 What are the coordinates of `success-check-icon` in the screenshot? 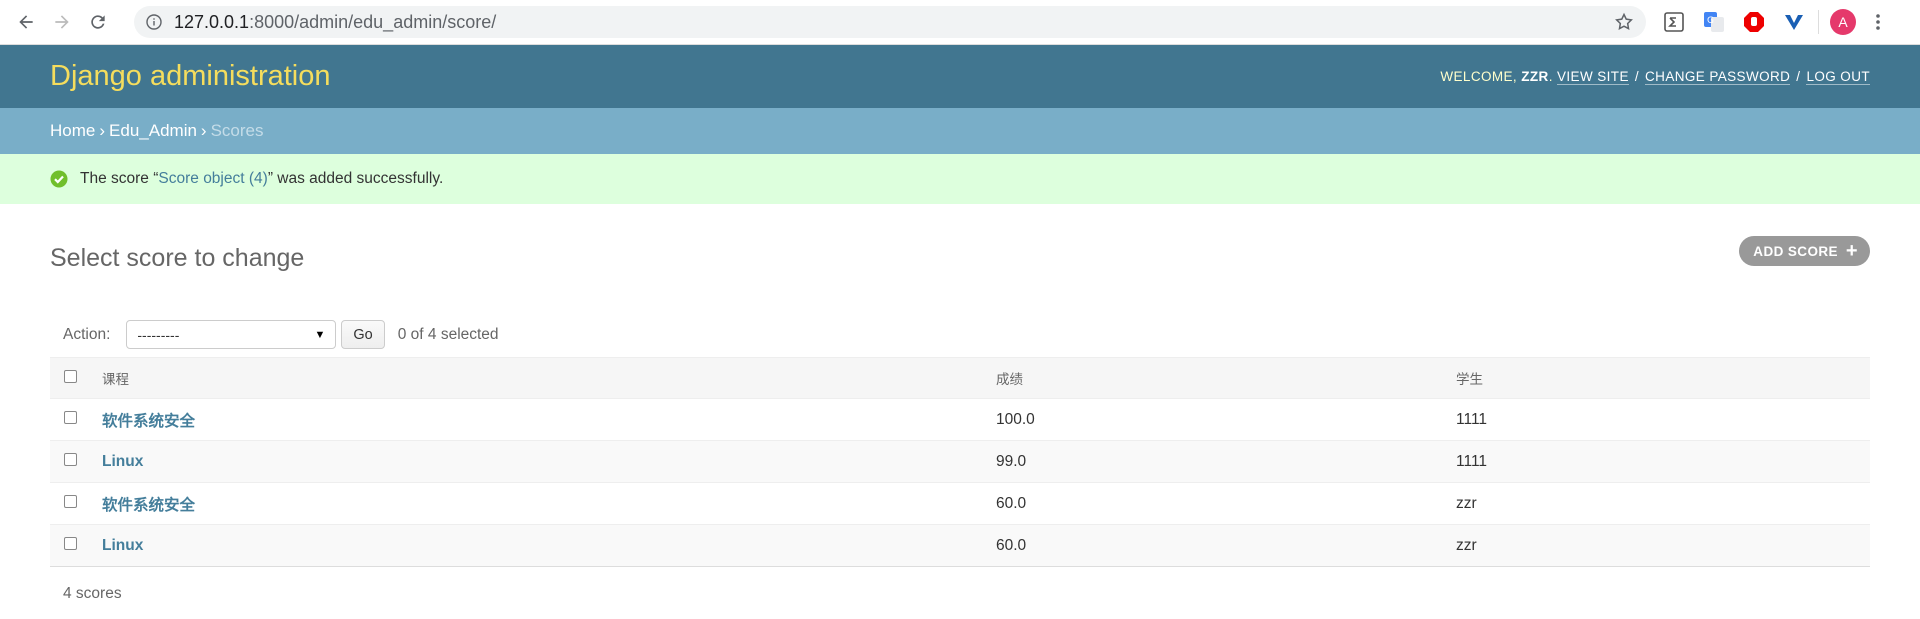 It's located at (59, 179).